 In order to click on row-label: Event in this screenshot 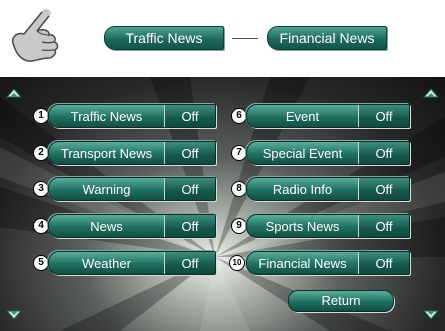, I will do `click(302, 116)`.